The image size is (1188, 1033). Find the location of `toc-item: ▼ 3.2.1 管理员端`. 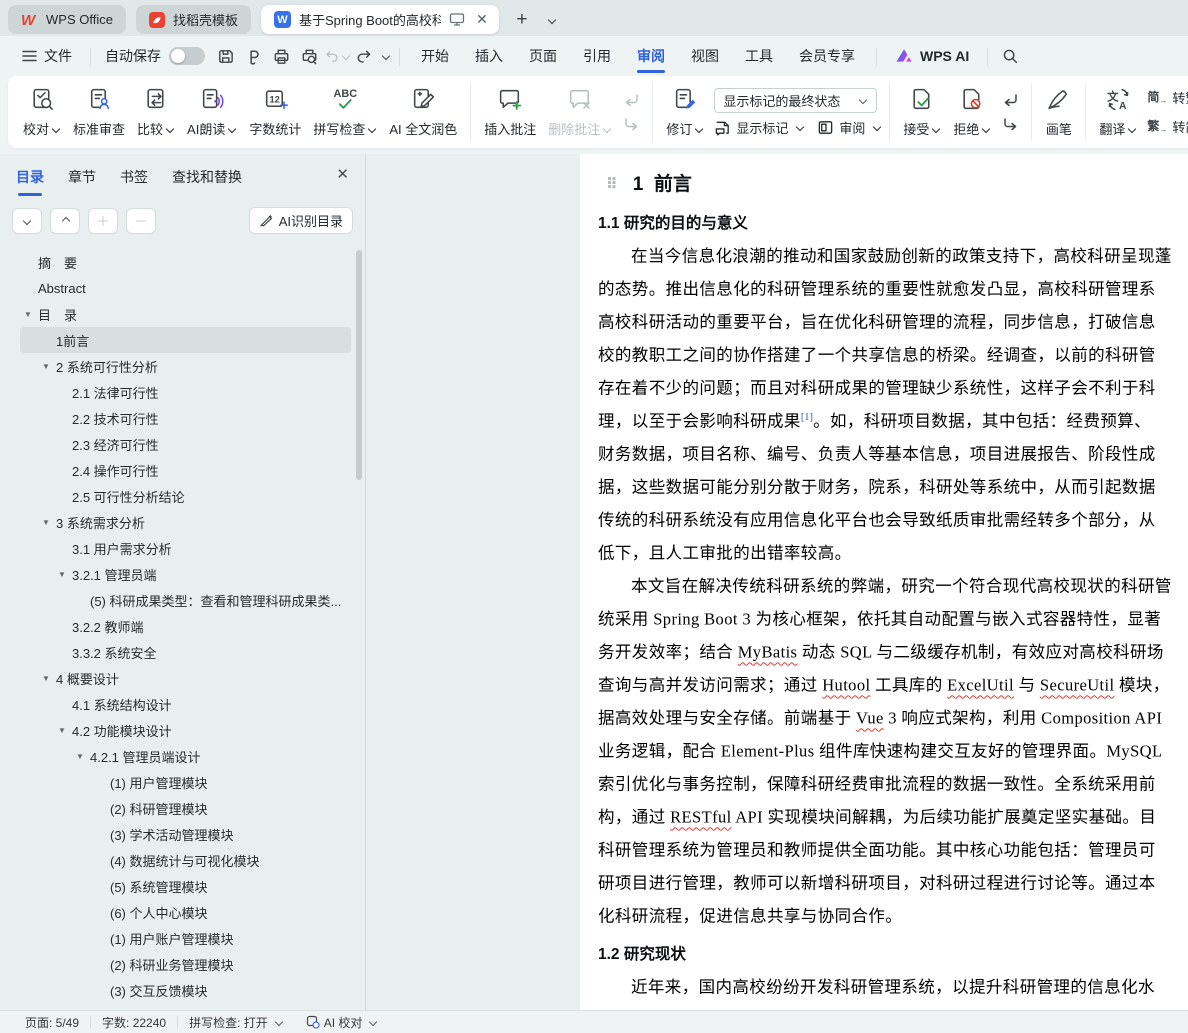

toc-item: ▼ 3.2.1 管理员端 is located at coordinates (185, 574).